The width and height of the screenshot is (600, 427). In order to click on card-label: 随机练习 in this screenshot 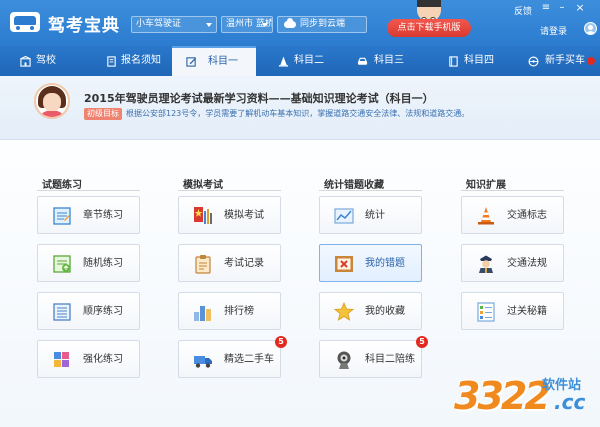, I will do `click(103, 263)`.